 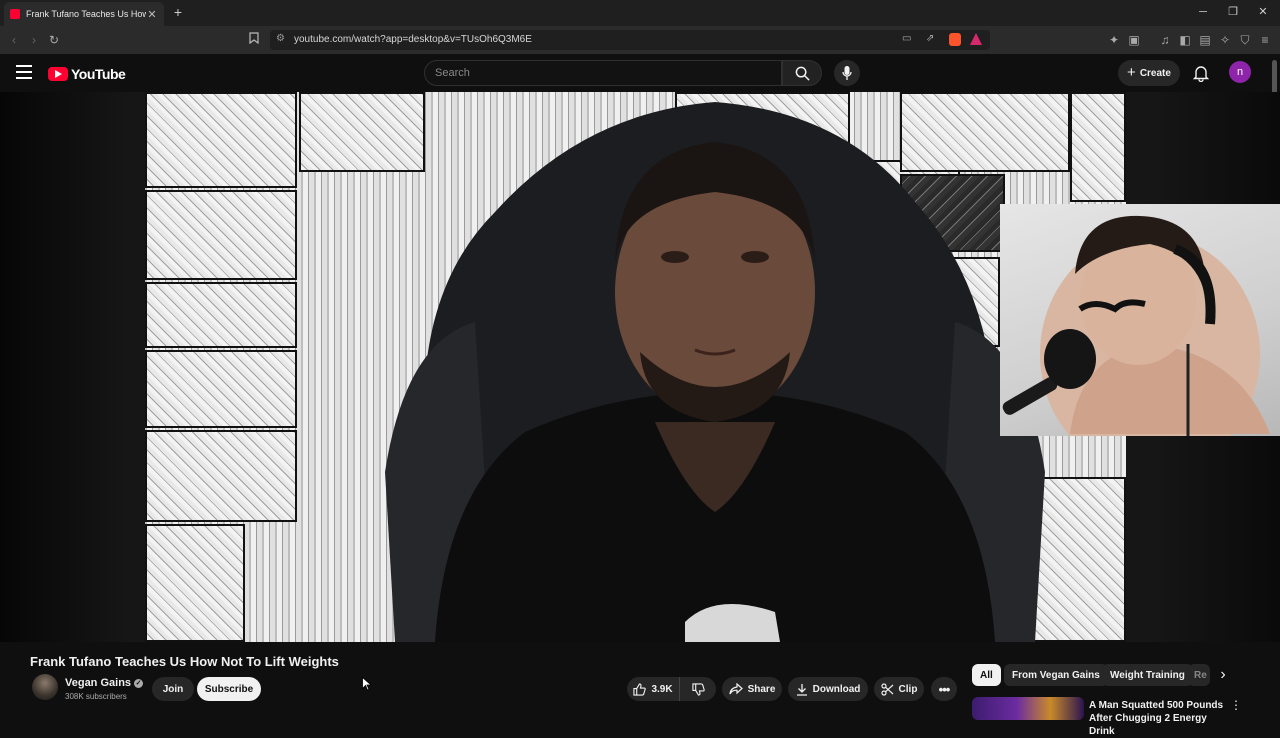 What do you see at coordinates (761, 689) in the screenshot?
I see `share-label: Share` at bounding box center [761, 689].